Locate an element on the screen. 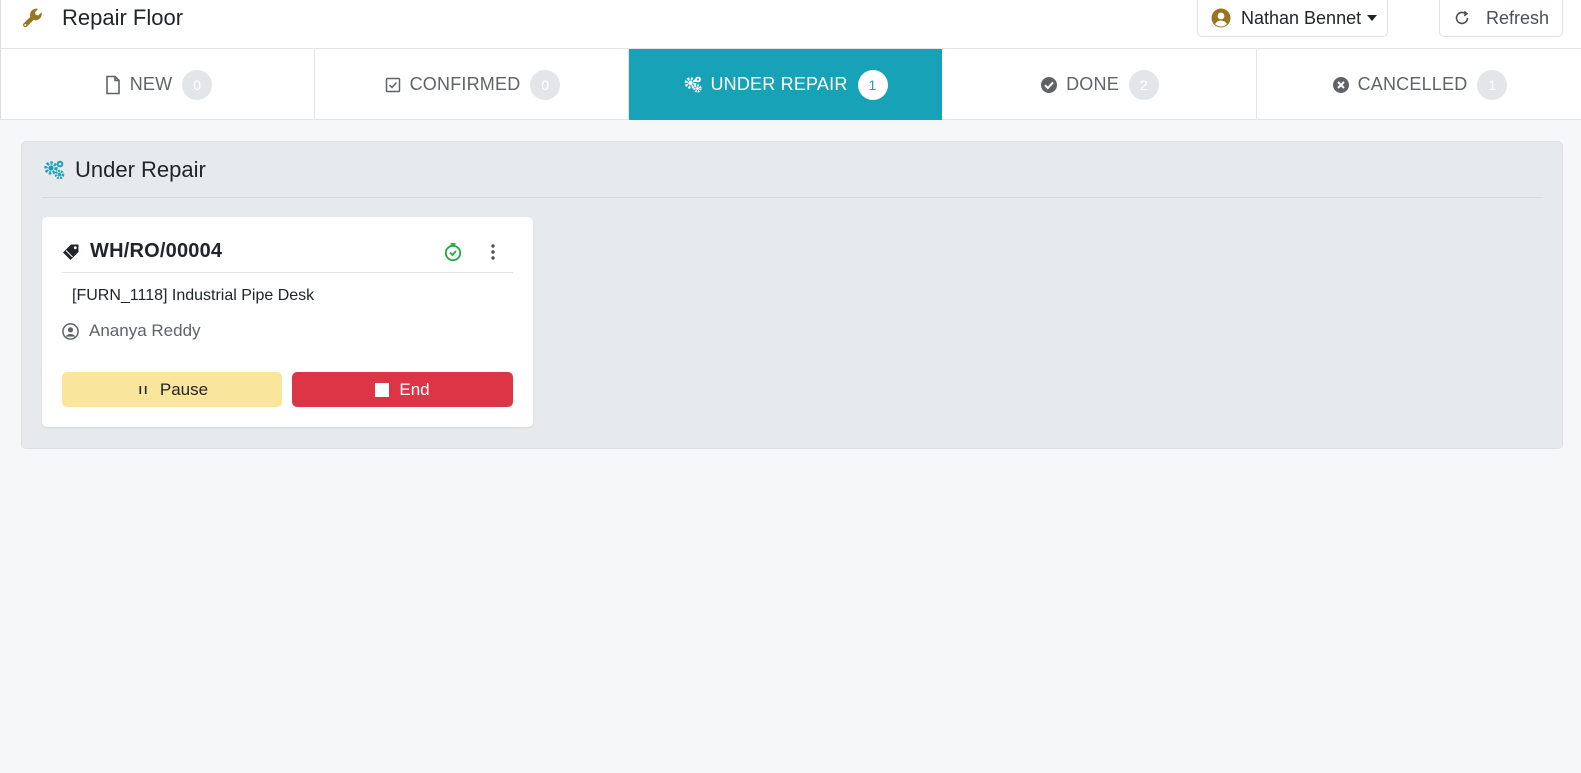  caret-down-icon is located at coordinates (1372, 18).